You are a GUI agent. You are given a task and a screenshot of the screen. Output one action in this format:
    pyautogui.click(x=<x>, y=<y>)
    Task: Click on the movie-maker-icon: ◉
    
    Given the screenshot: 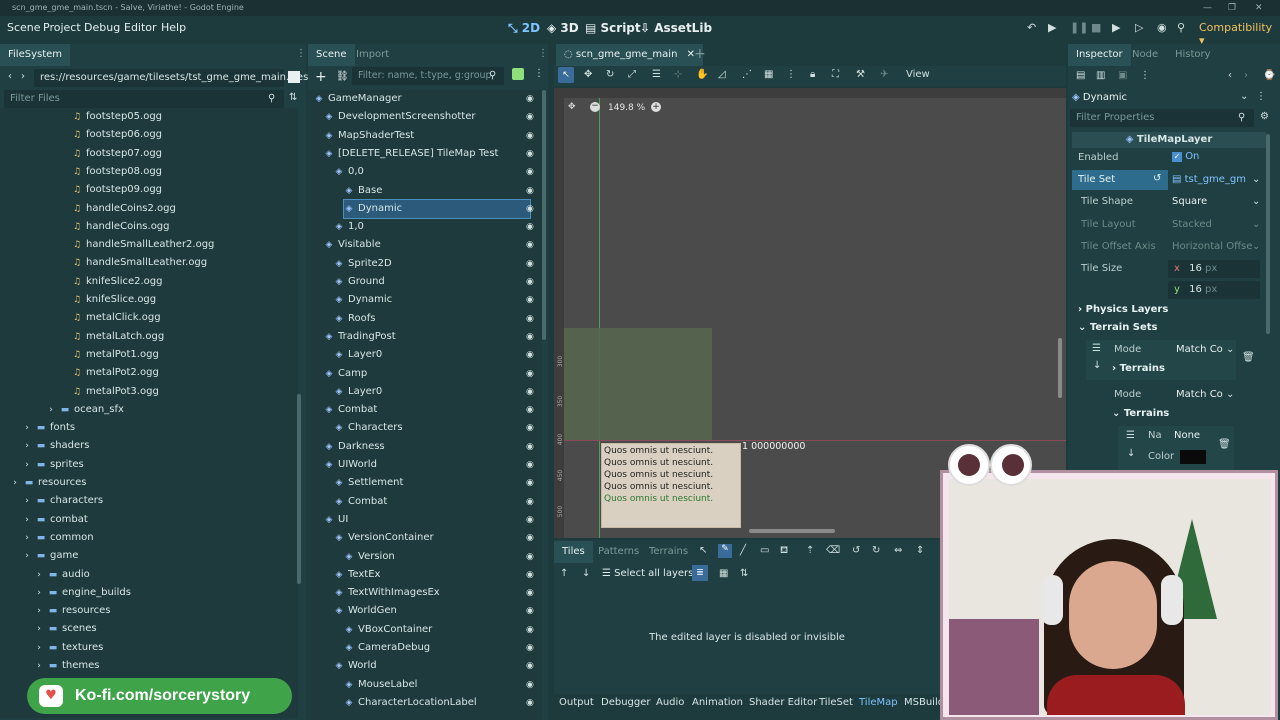 What is the action you would take?
    pyautogui.click(x=1162, y=27)
    